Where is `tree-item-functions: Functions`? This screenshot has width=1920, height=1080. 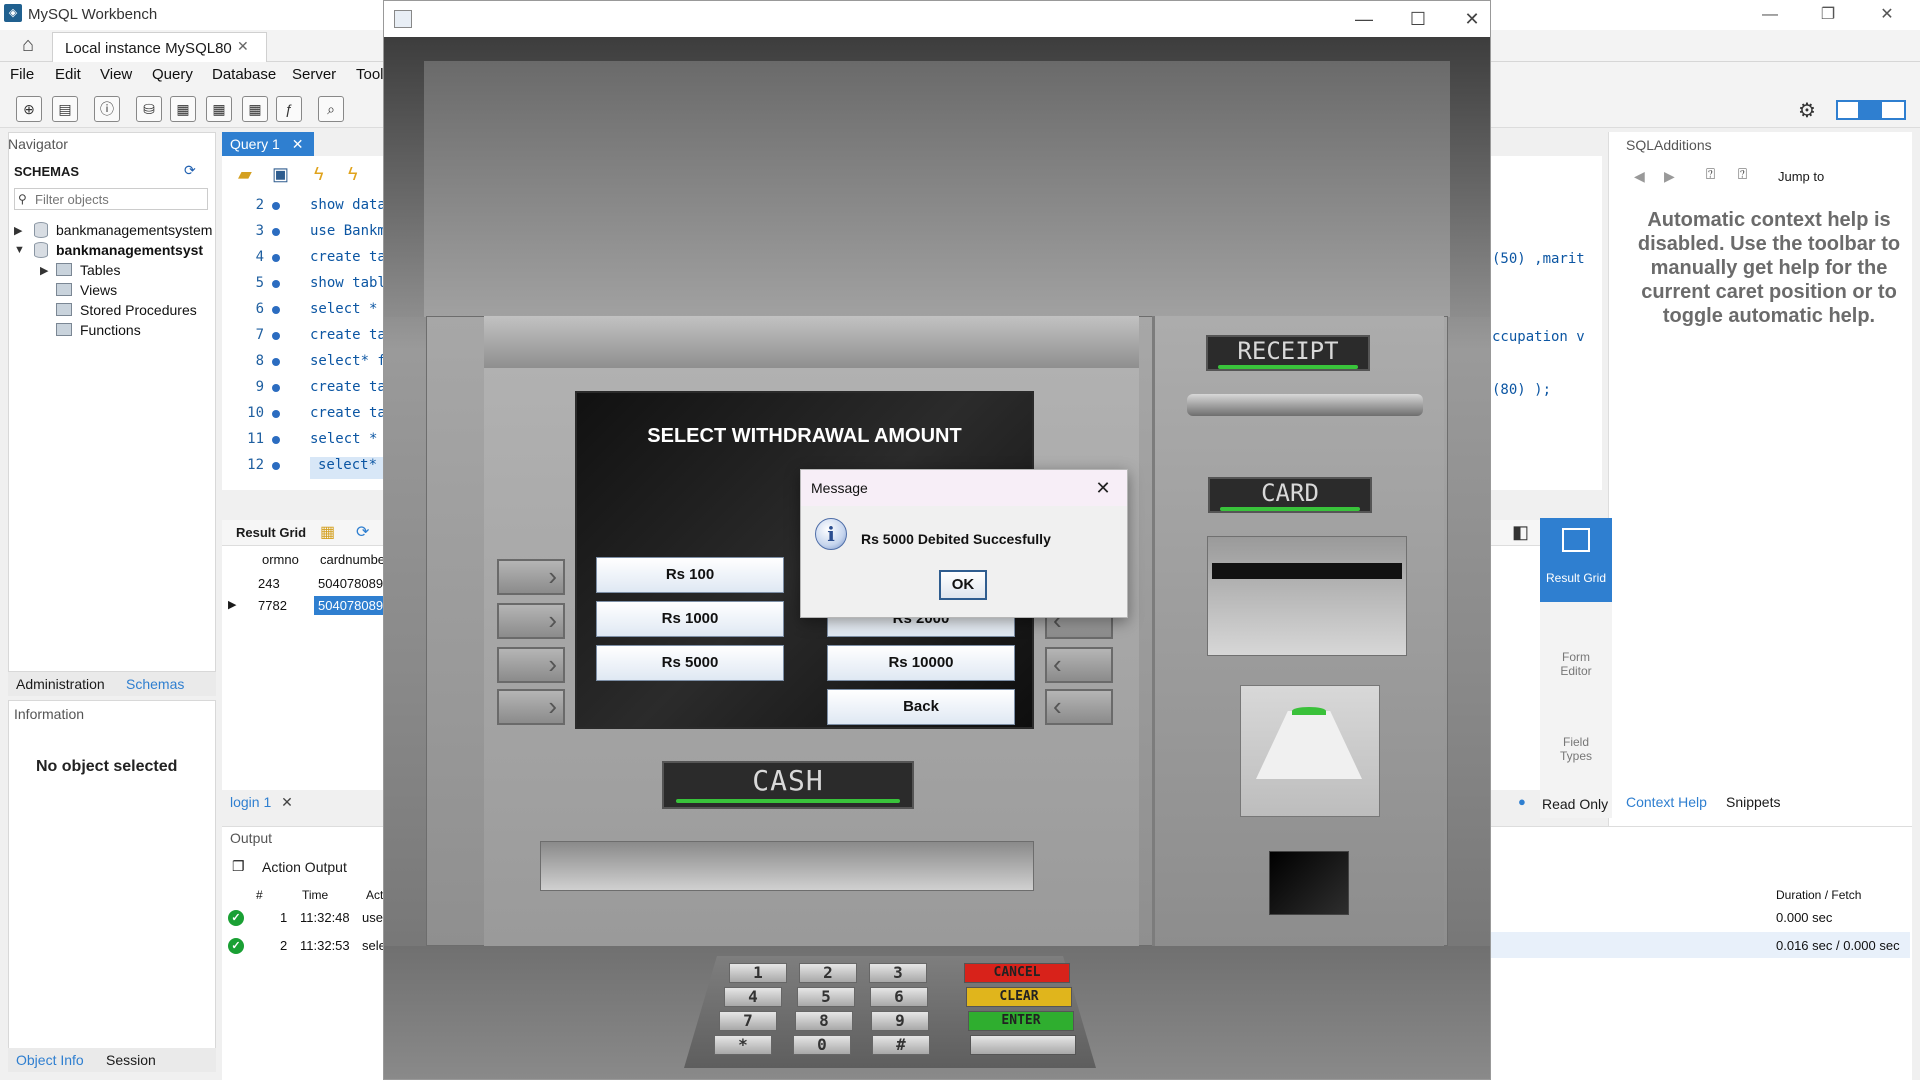 tree-item-functions: Functions is located at coordinates (110, 330).